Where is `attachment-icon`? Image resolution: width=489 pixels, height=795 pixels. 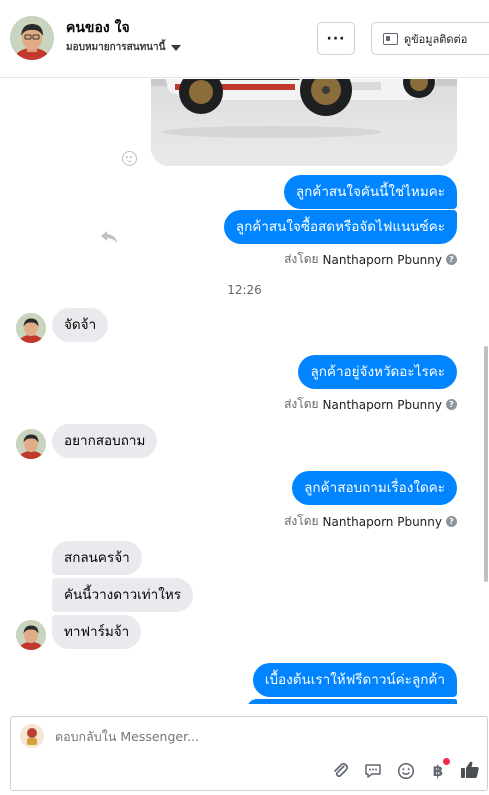 attachment-icon is located at coordinates (341, 771).